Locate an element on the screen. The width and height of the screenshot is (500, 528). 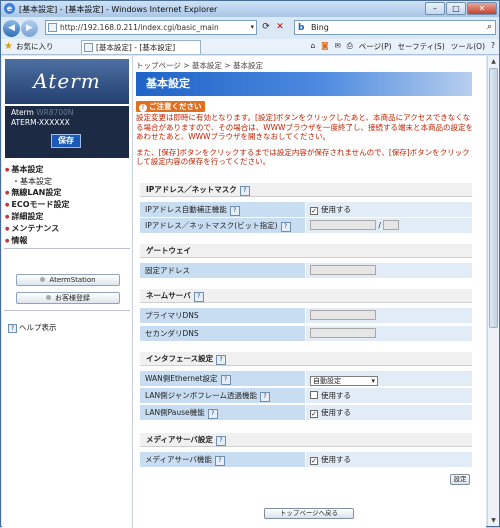
aterm-logo: Aterm is located at coordinates (67, 81).